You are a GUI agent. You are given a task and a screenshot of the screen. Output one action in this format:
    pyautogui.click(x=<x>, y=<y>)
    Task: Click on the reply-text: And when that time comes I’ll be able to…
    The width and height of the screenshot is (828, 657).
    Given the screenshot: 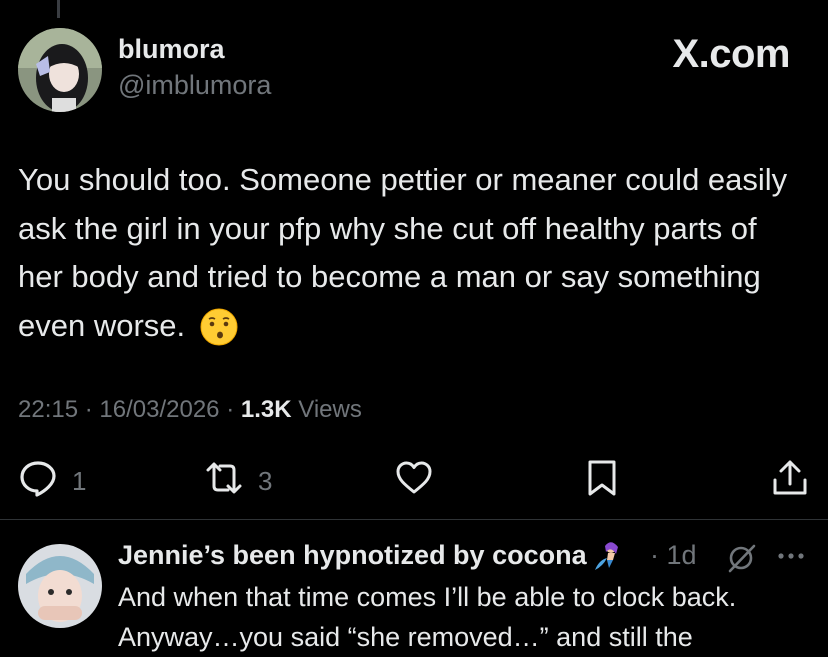 What is the action you would take?
    pyautogui.click(x=427, y=597)
    